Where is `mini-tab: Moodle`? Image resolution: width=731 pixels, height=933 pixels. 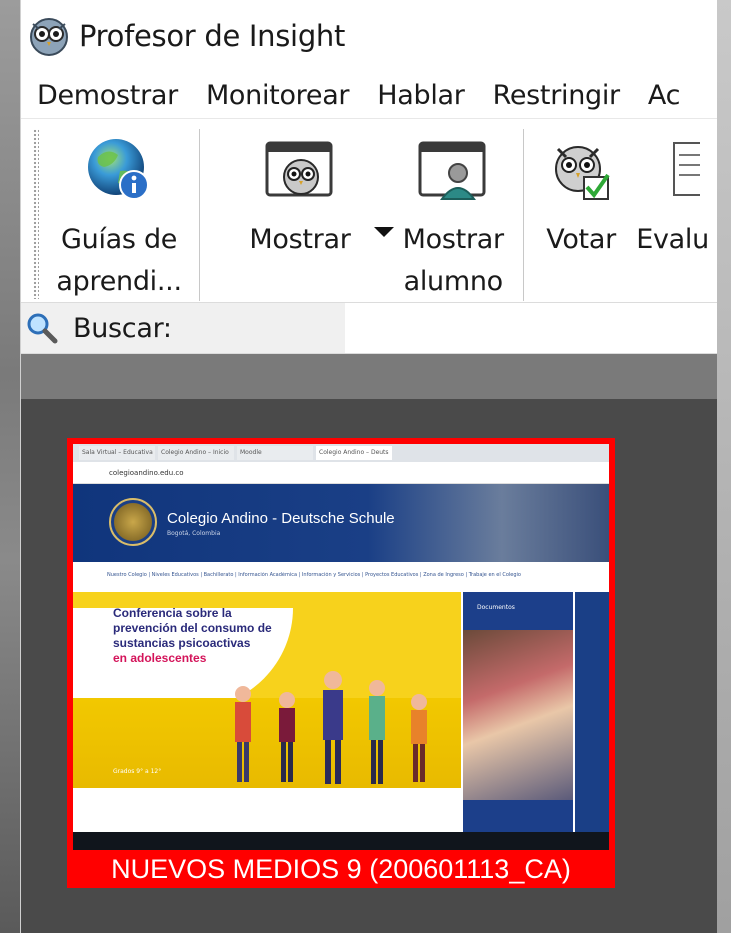 mini-tab: Moodle is located at coordinates (275, 453).